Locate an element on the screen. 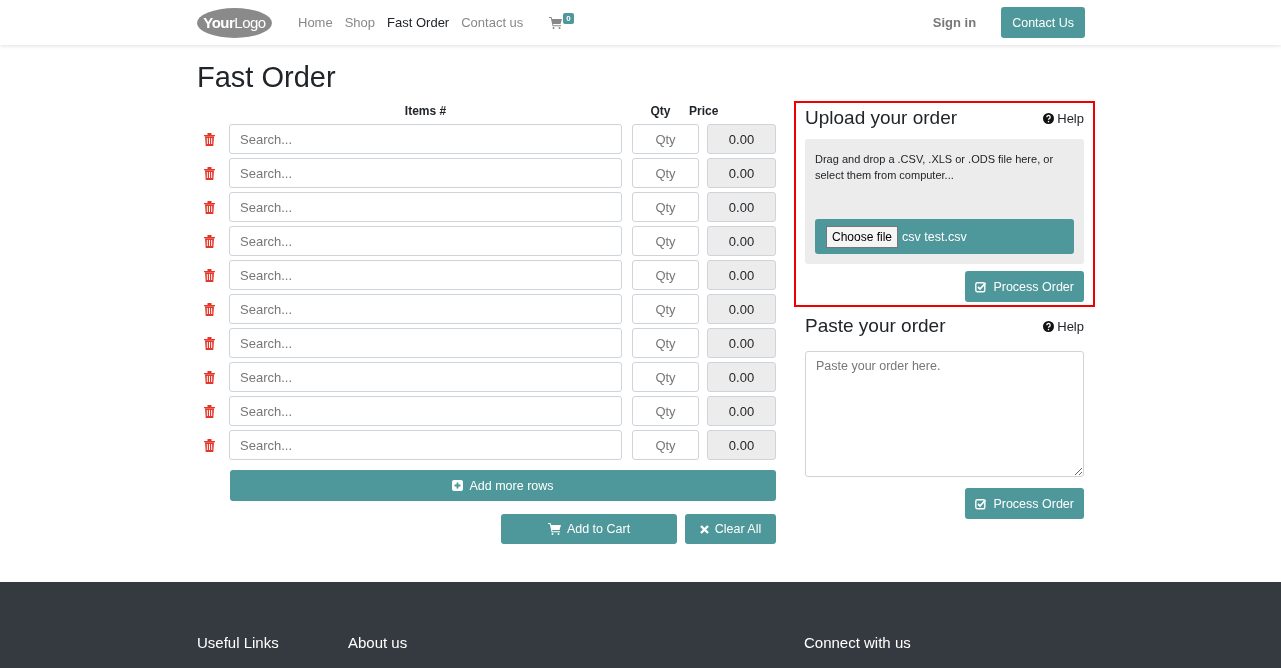 This screenshot has height=668, width=1281. plus-square-icon is located at coordinates (458, 485).